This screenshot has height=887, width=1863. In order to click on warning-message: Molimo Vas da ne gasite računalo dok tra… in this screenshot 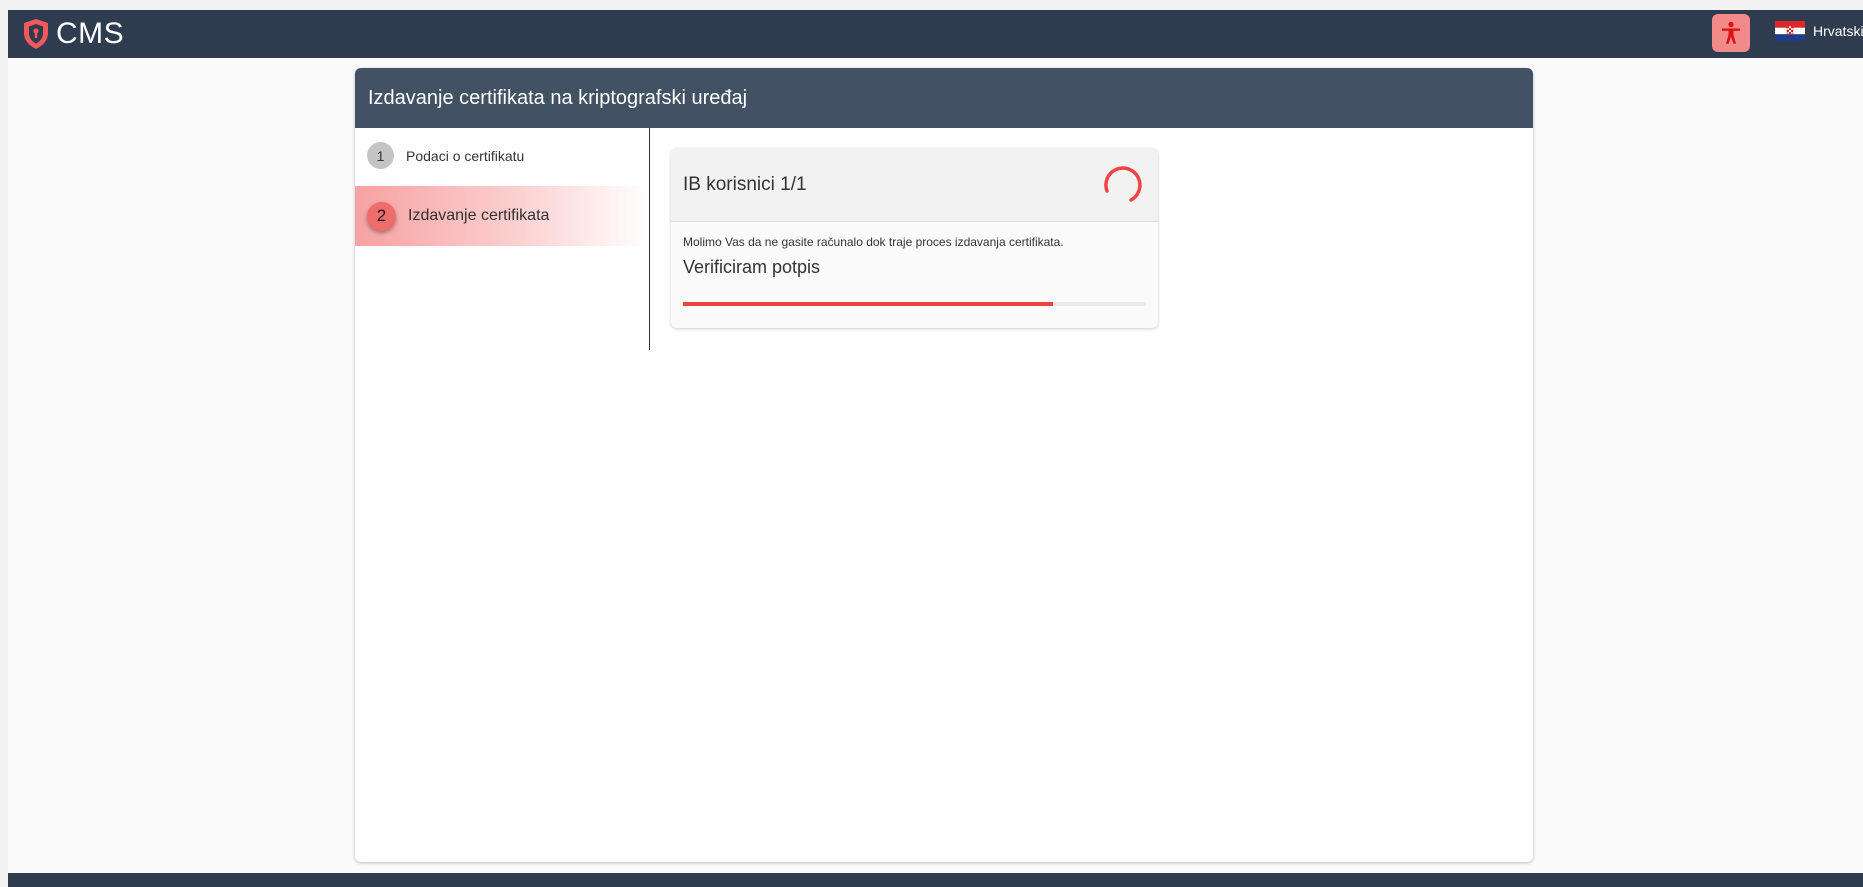, I will do `click(873, 242)`.